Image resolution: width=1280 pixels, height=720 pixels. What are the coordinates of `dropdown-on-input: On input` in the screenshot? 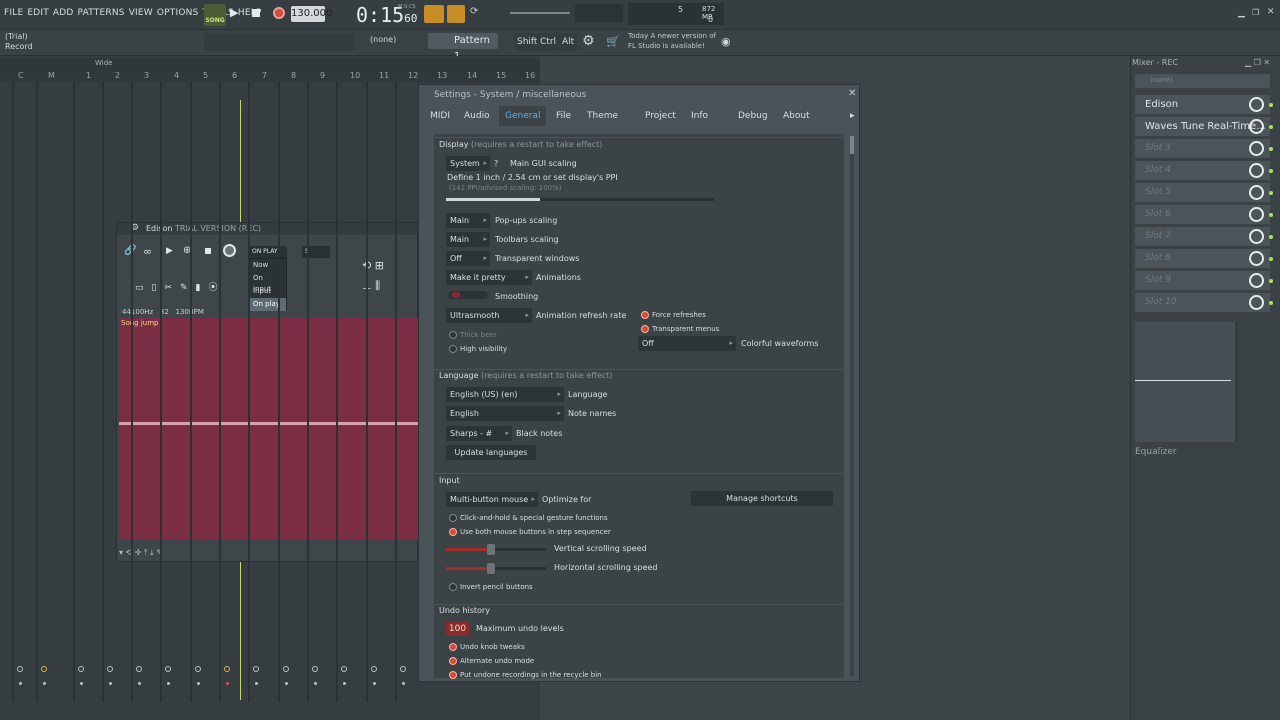 It's located at (268, 282).